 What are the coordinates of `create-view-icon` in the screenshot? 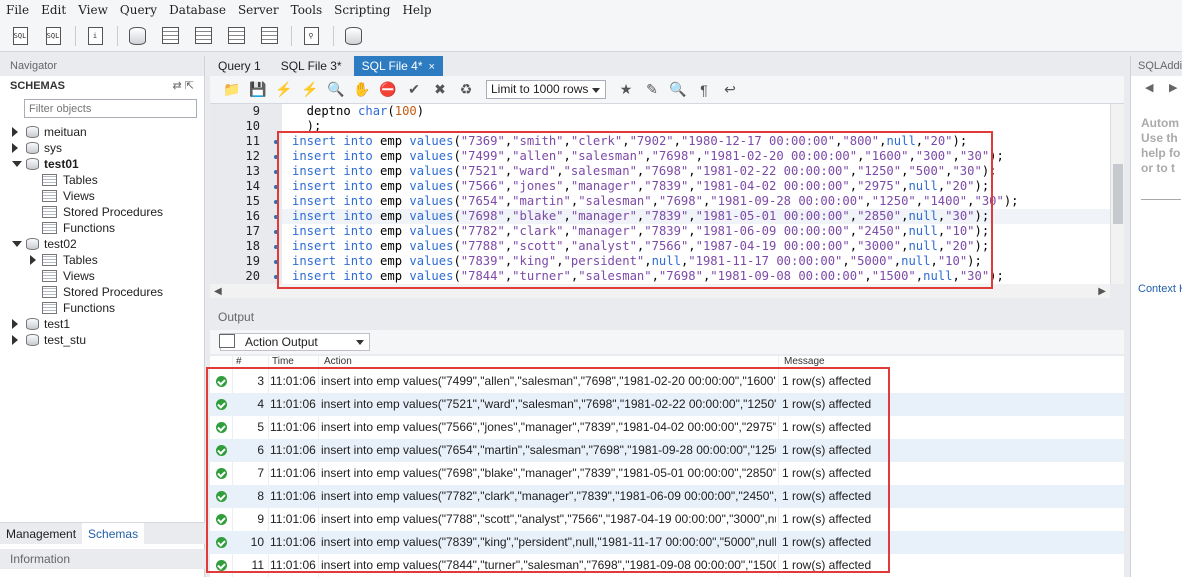 It's located at (203, 36).